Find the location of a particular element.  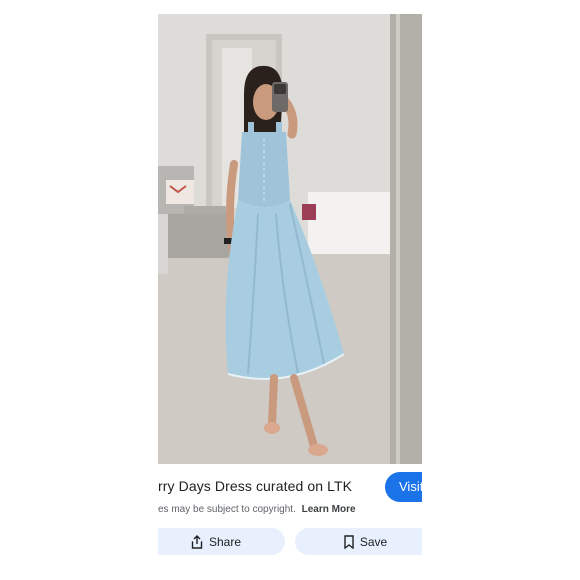

result-title: rry Days Dress curated on LTK is located at coordinates (255, 486).